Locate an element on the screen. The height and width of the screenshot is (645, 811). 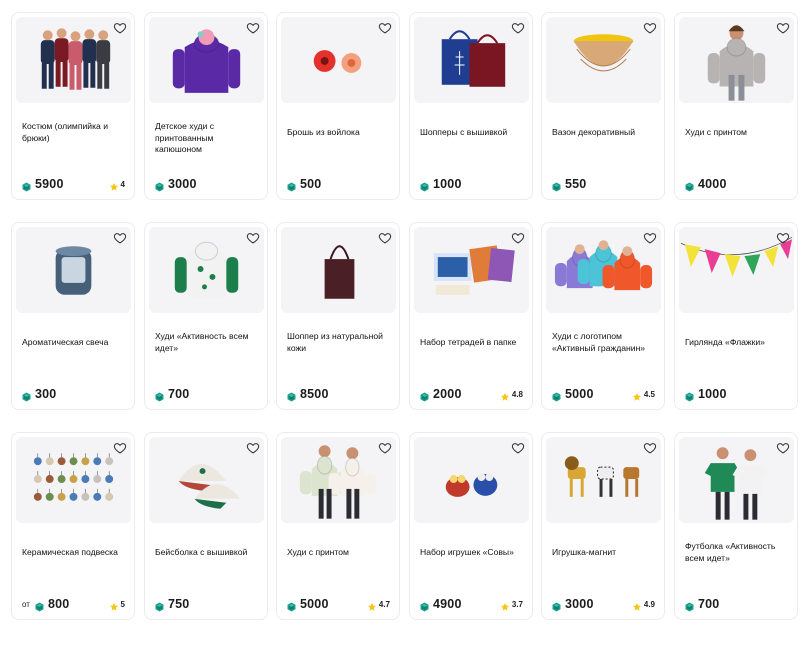
price-value: 5900 is located at coordinates (49, 184).